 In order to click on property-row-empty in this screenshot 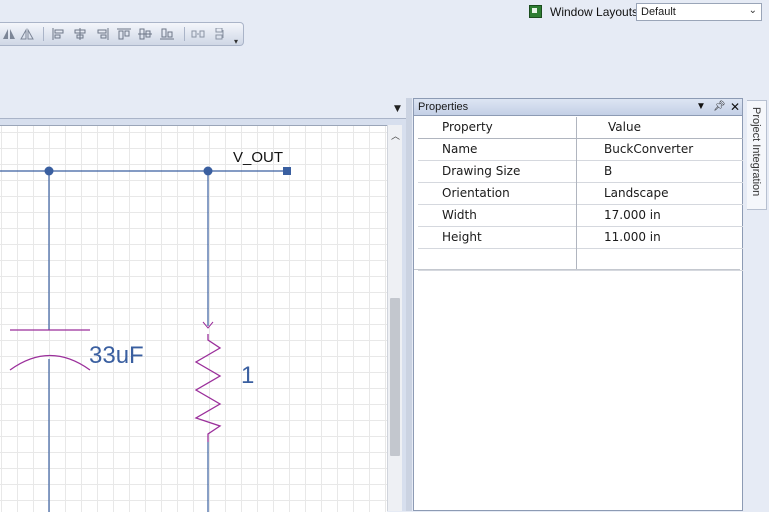, I will do `click(580, 260)`.